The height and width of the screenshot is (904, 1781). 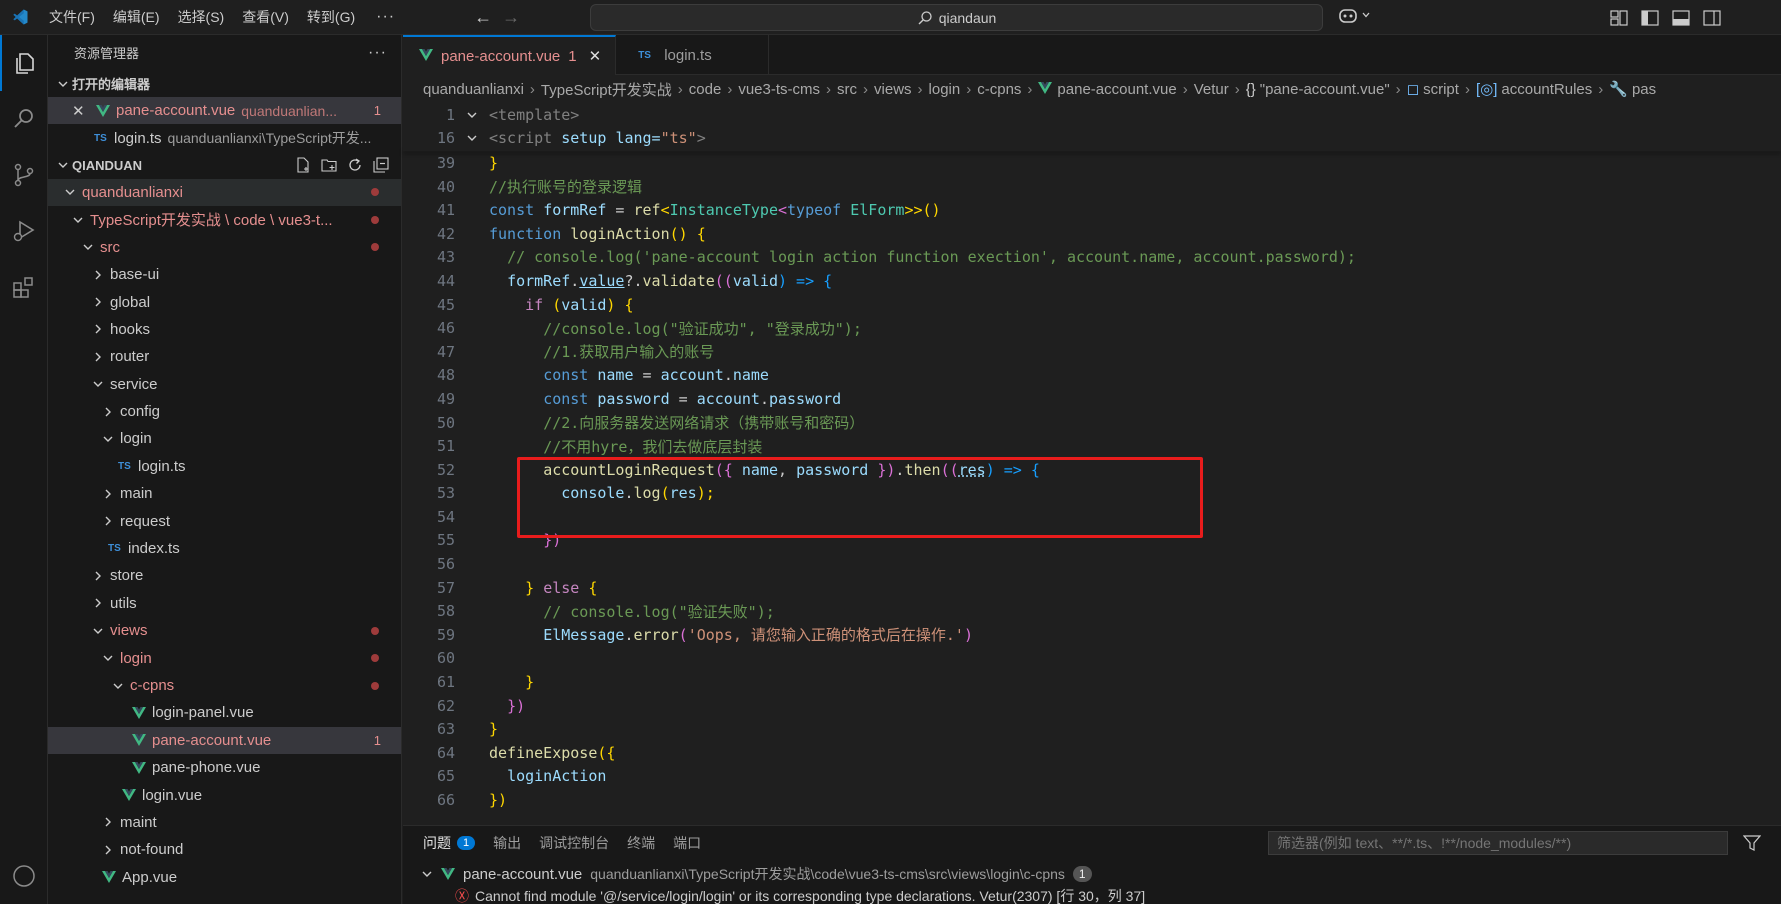 I want to click on breadcrumb-item: code, so click(x=705, y=89).